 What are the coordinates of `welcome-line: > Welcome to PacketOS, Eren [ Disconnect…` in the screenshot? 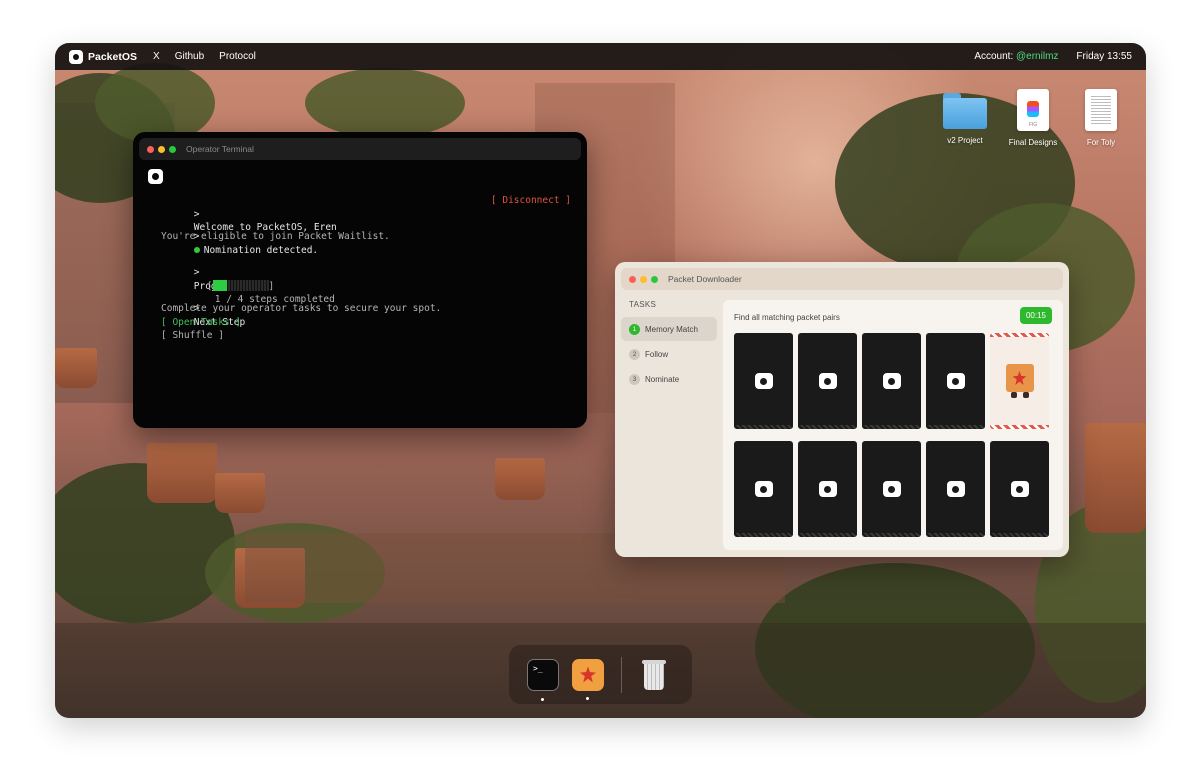 It's located at (359, 213).